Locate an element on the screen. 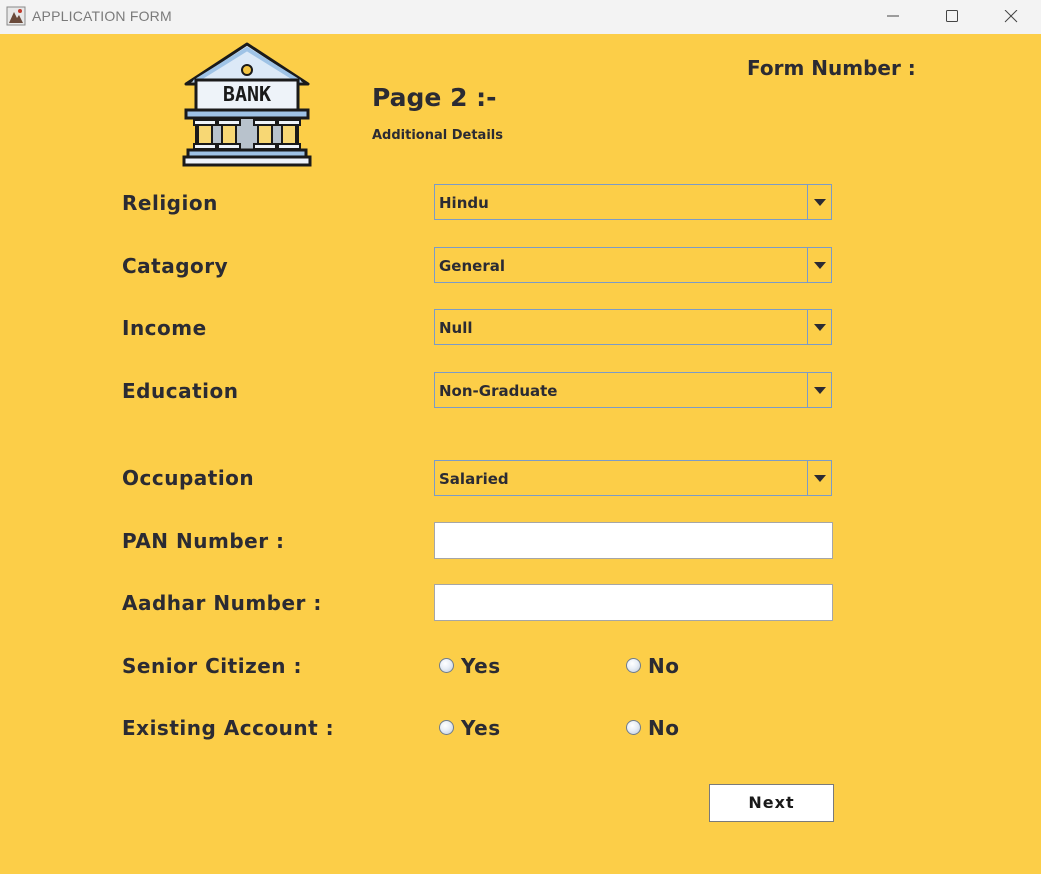 Image resolution: width=1041 pixels, height=874 pixels. pan-number-input is located at coordinates (633, 540).